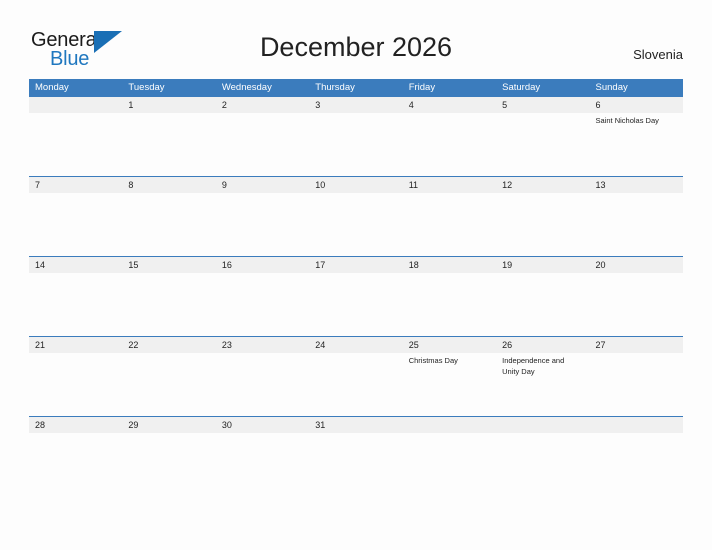  What do you see at coordinates (658, 54) in the screenshot?
I see `country-label: Slovenia` at bounding box center [658, 54].